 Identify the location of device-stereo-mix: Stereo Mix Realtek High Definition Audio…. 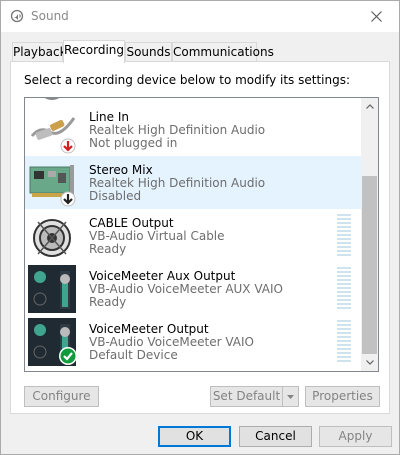
(193, 182).